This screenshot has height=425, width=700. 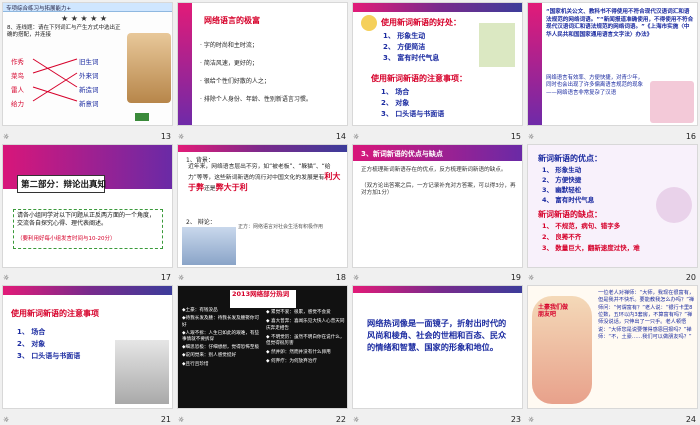 I want to click on list-item: 1、 形象生动, so click(x=404, y=36).